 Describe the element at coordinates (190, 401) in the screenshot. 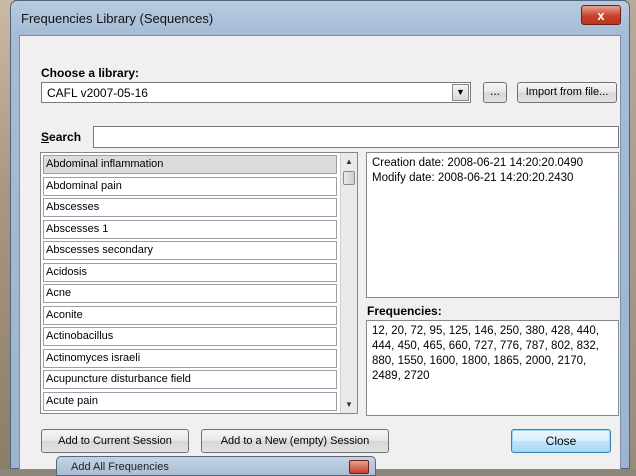

I see `list-item: Acute pain` at that location.